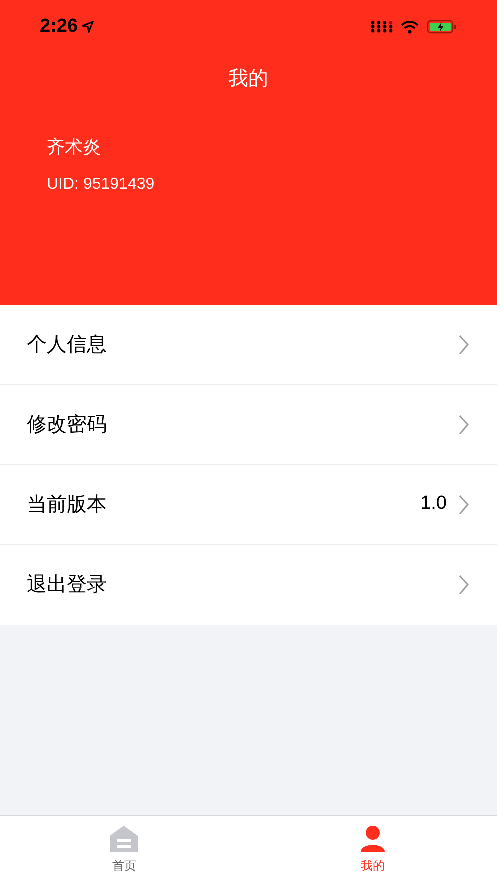 This screenshot has width=497, height=883. What do you see at coordinates (248, 345) in the screenshot?
I see `menu-item: 个人信息` at bounding box center [248, 345].